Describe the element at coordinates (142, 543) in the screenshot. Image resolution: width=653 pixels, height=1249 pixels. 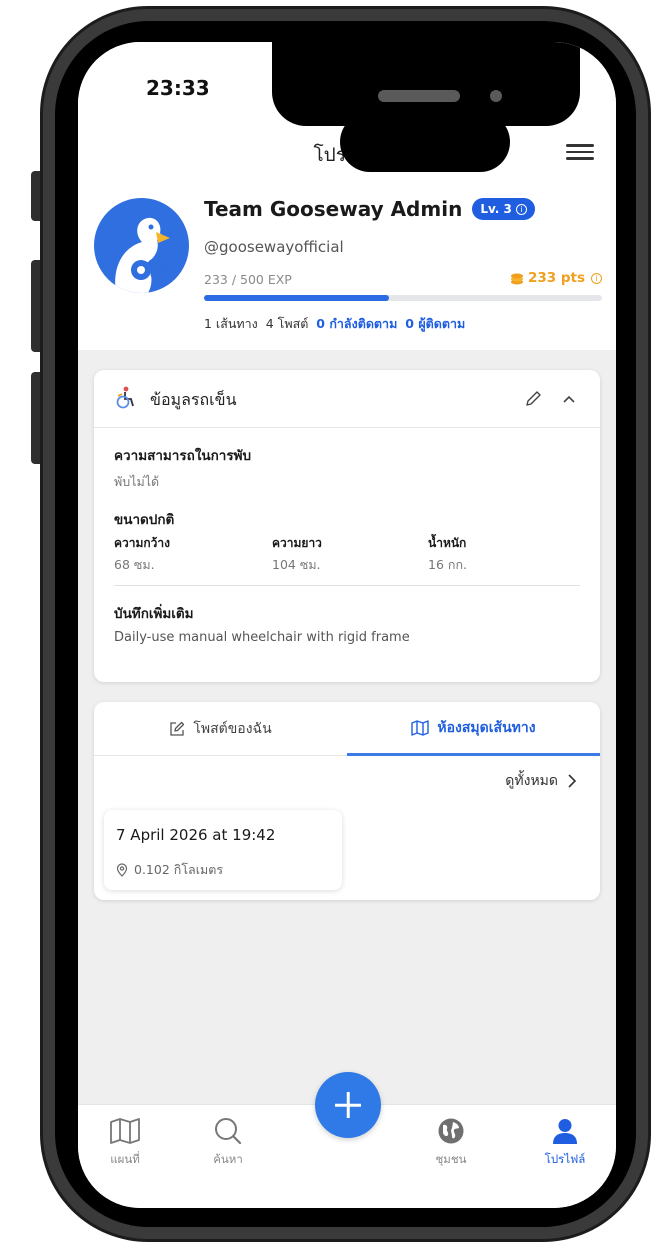
I see `width-label: ความกว้าง` at that location.